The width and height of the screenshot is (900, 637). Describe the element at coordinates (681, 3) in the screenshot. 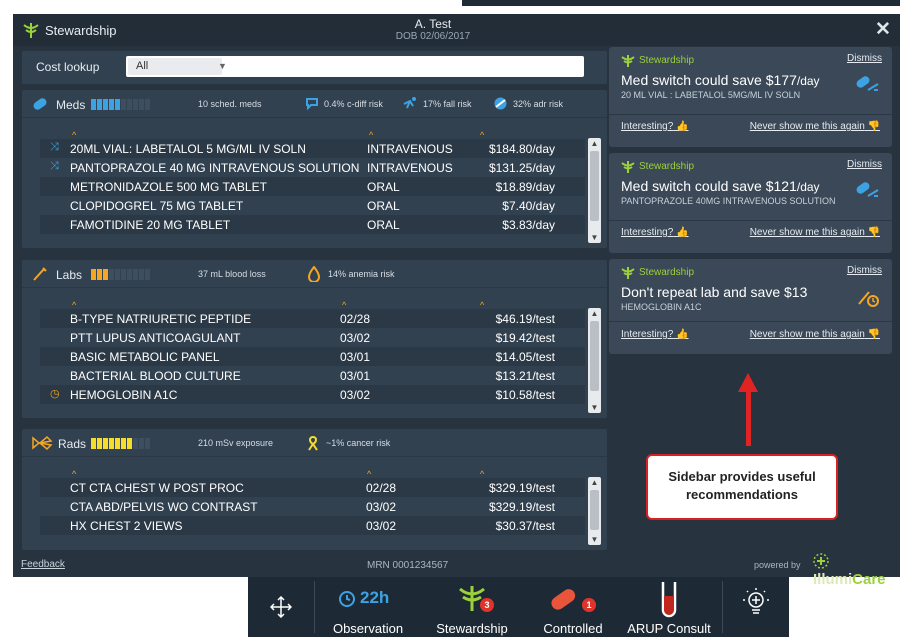

I see `top-window-strip` at that location.